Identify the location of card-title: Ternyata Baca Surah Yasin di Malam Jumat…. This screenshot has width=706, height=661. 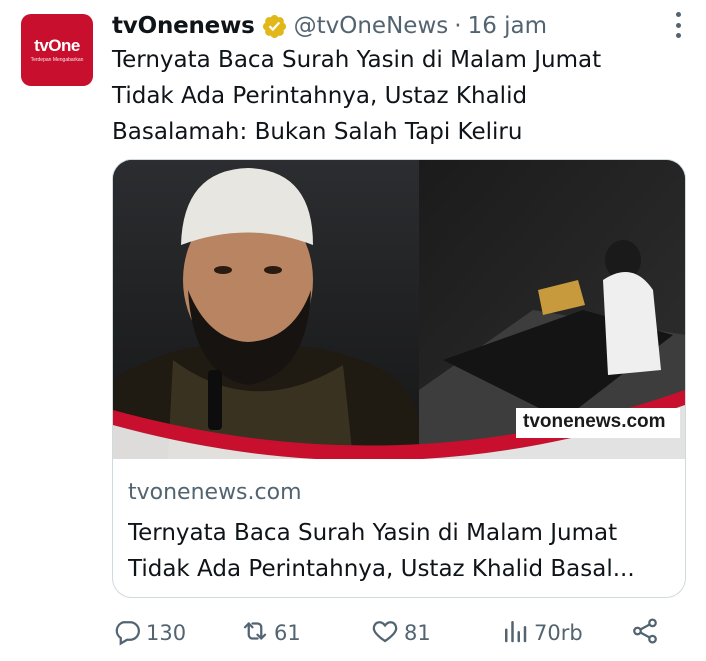
(400, 551).